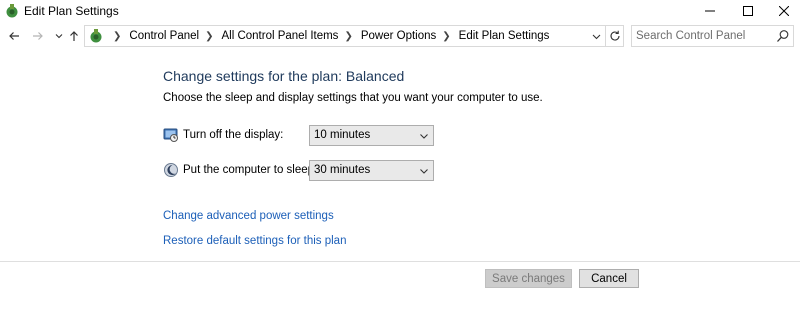  I want to click on search-input, so click(703, 36).